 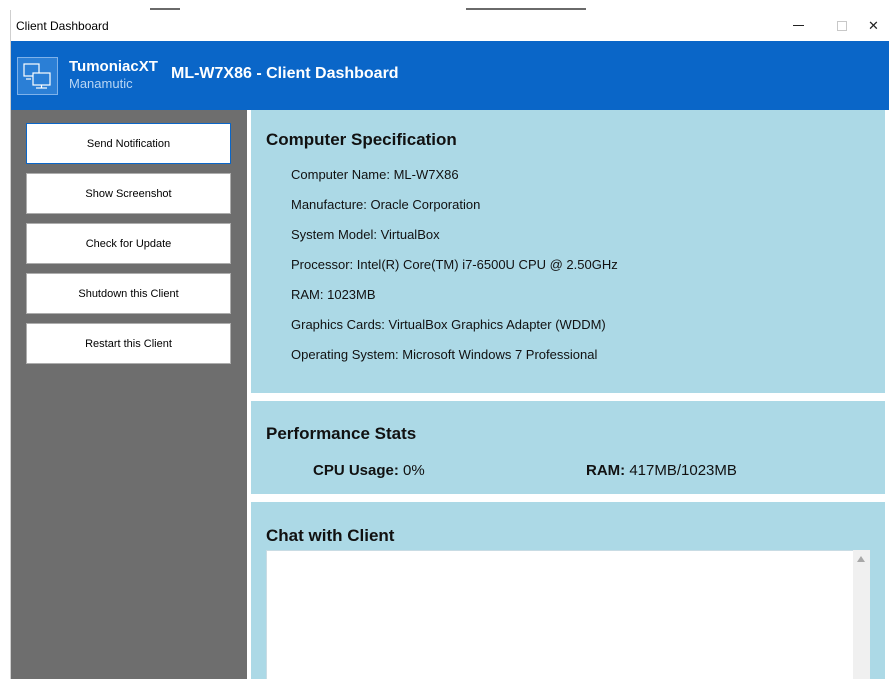 I want to click on app-logo, so click(x=37, y=76).